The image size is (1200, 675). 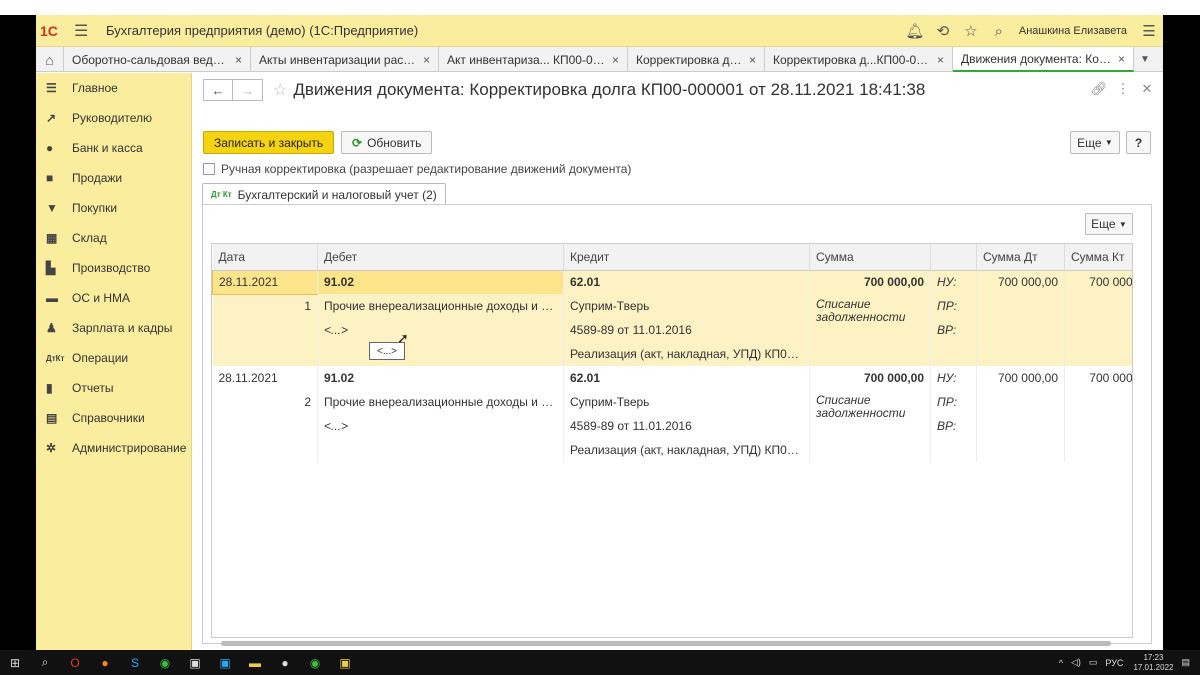 What do you see at coordinates (1093, 662) in the screenshot?
I see `network-icon: ▭` at bounding box center [1093, 662].